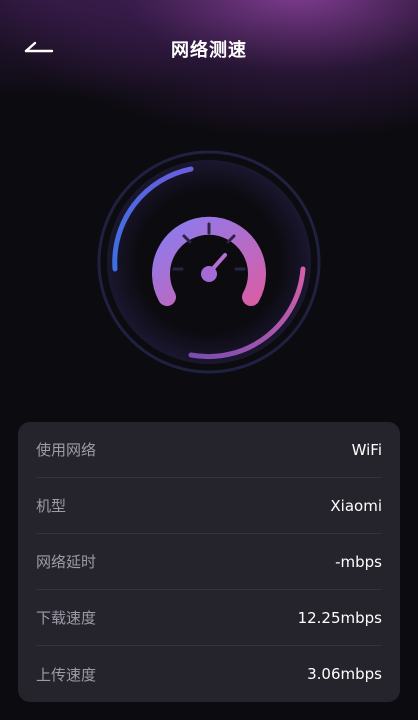  Describe the element at coordinates (366, 449) in the screenshot. I see `network-value: WiFi` at that location.